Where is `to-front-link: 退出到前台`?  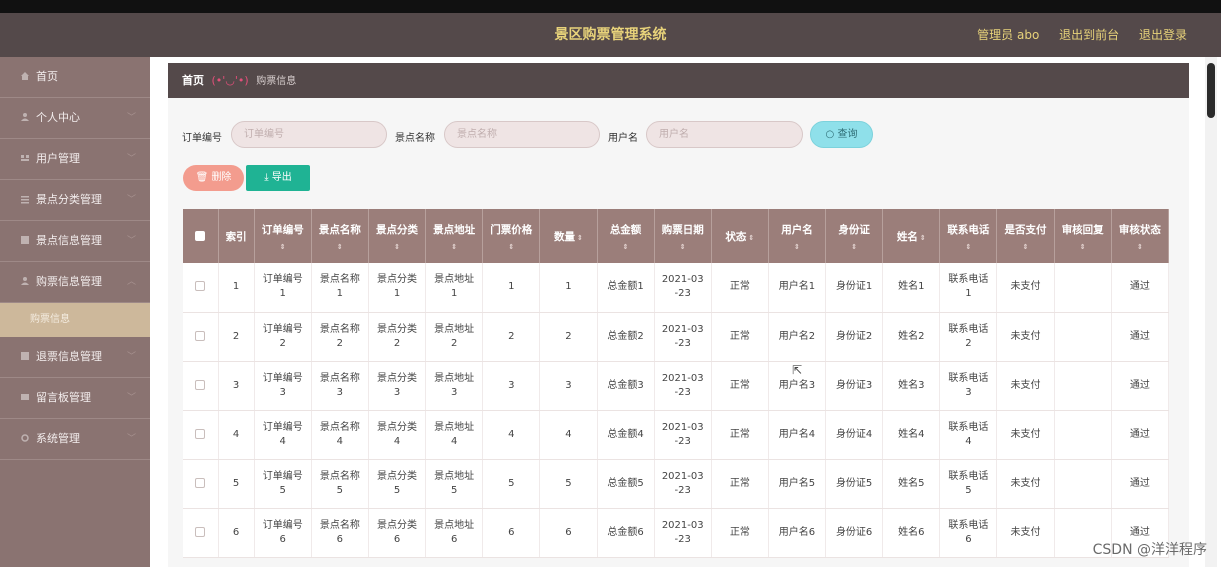 to-front-link: 退出到前台 is located at coordinates (1089, 35).